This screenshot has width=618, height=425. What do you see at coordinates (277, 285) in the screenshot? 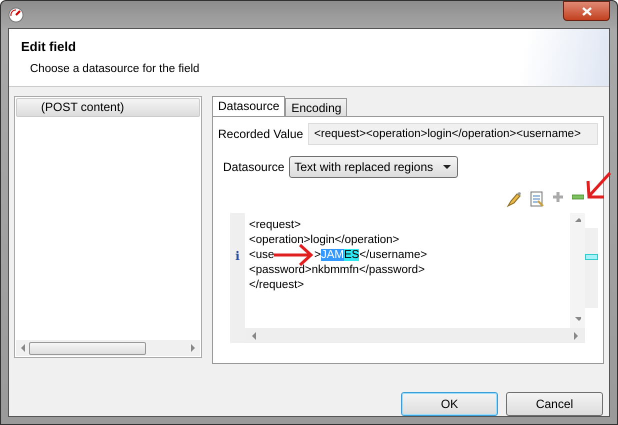
I see `code-line: </request>` at bounding box center [277, 285].